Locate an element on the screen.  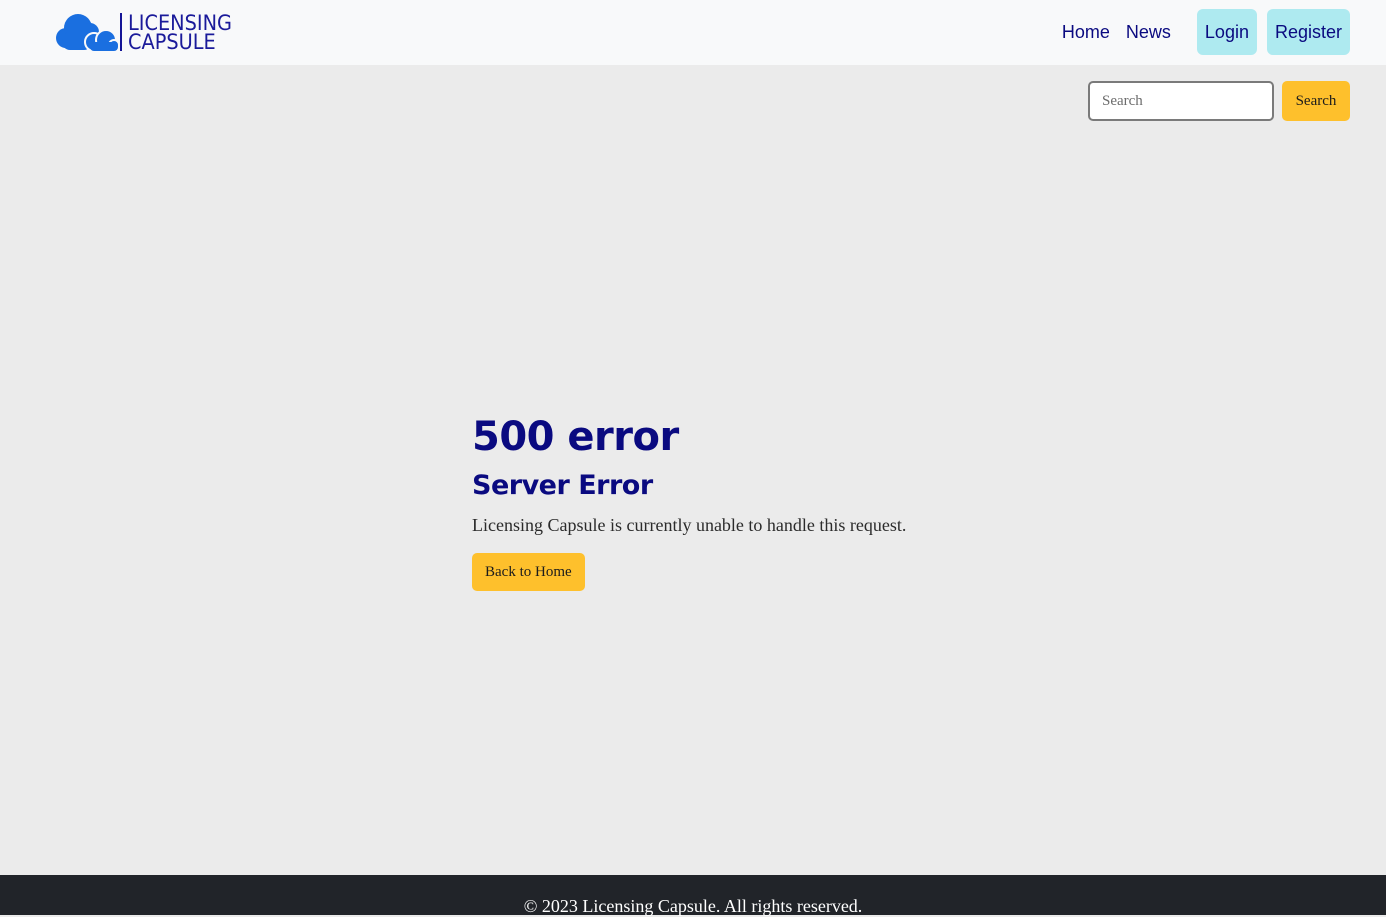
nav-links: Home News Login Register is located at coordinates (1202, 32).